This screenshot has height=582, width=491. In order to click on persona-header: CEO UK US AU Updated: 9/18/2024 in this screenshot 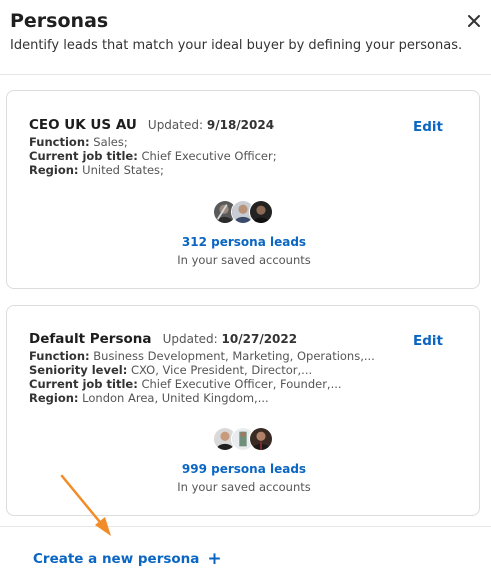, I will do `click(151, 123)`.